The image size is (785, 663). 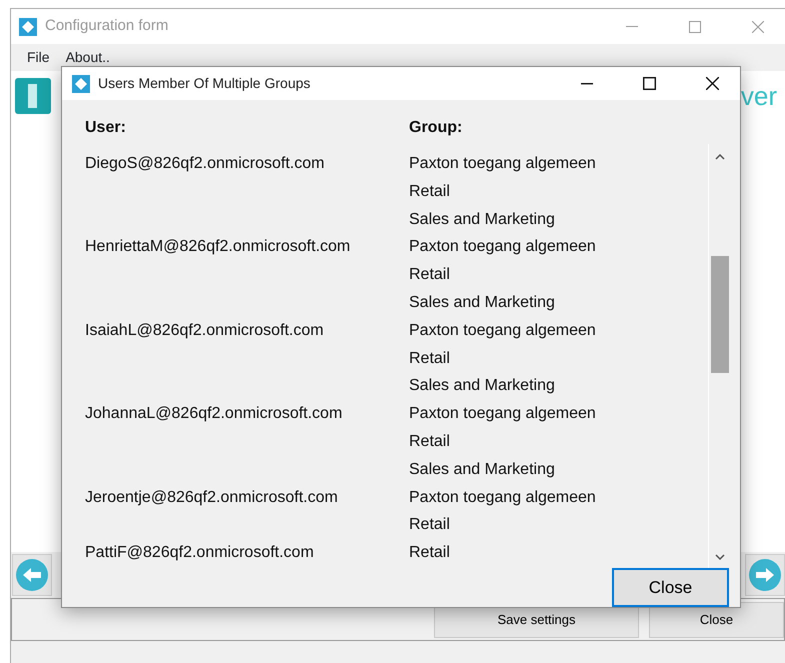 What do you see at coordinates (33, 96) in the screenshot?
I see `logo-icon` at bounding box center [33, 96].